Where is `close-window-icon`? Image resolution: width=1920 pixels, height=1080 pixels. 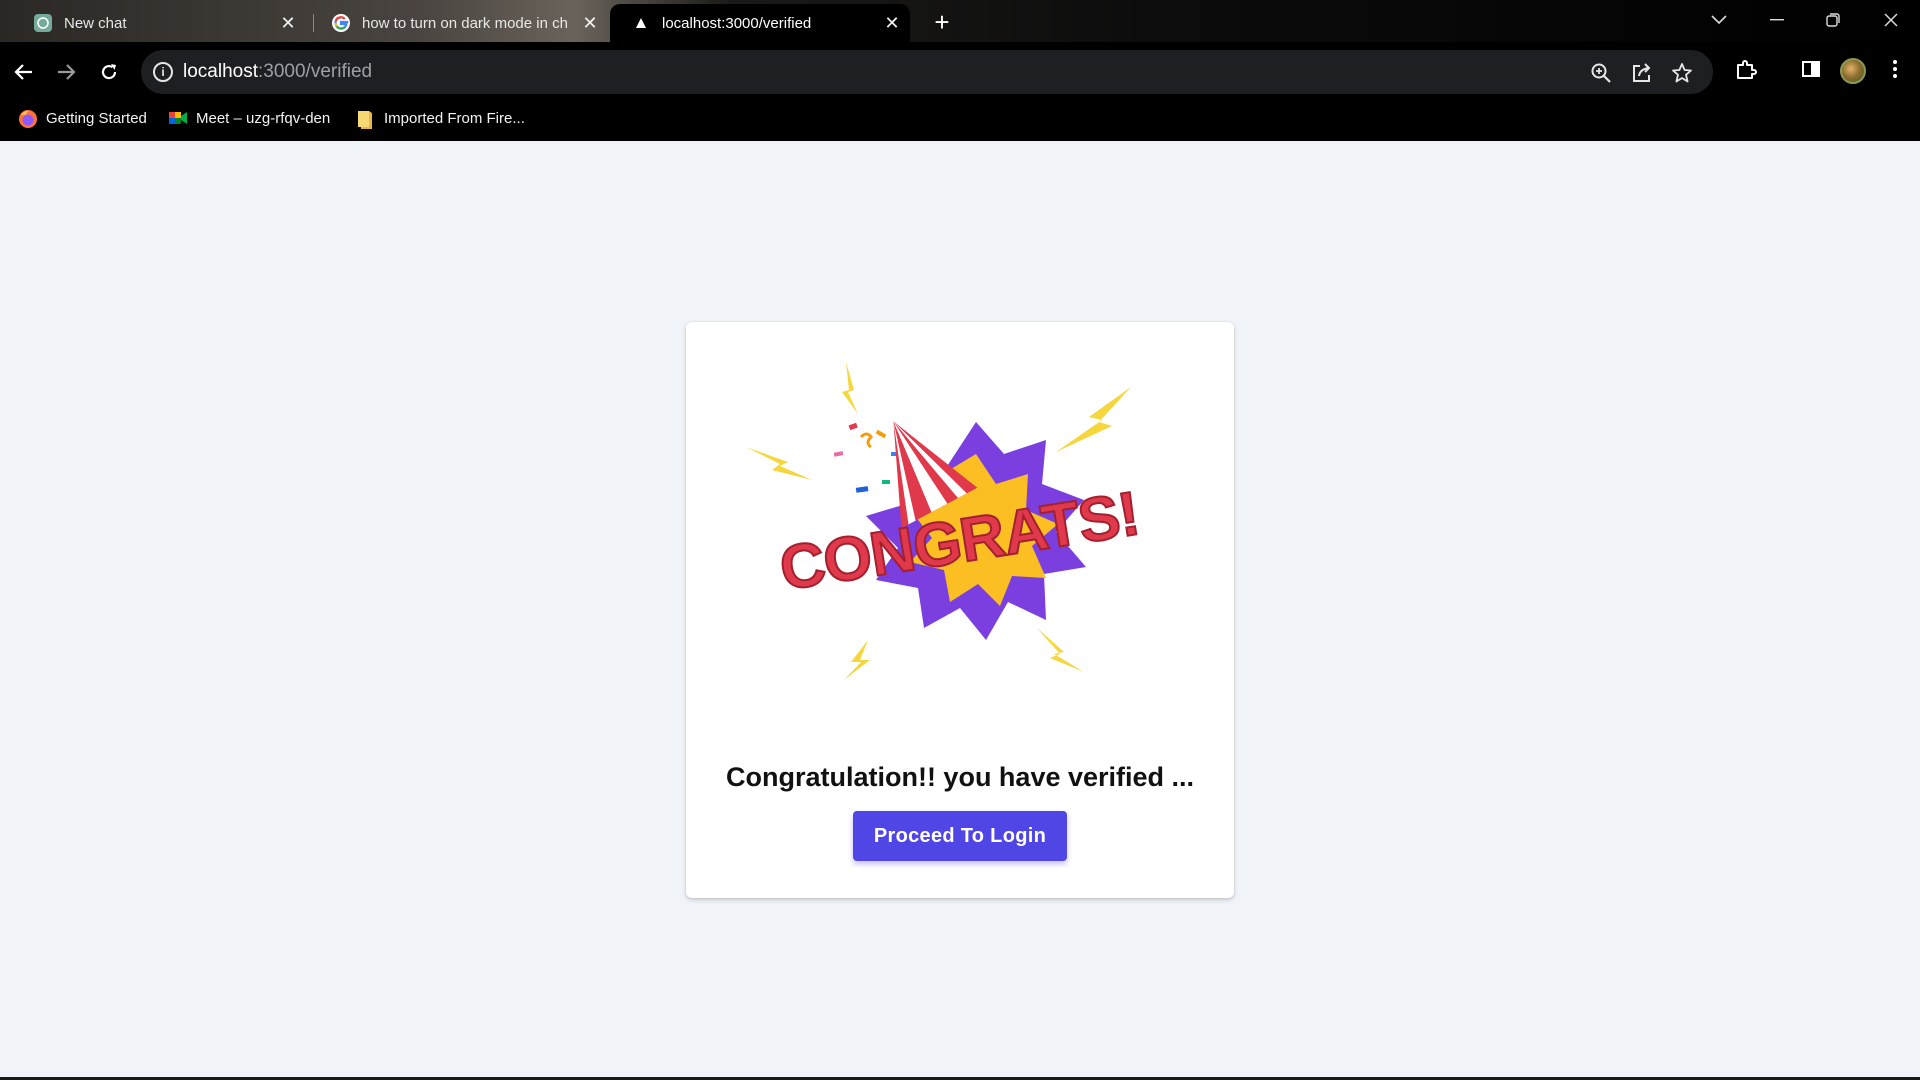
close-window-icon is located at coordinates (1891, 20).